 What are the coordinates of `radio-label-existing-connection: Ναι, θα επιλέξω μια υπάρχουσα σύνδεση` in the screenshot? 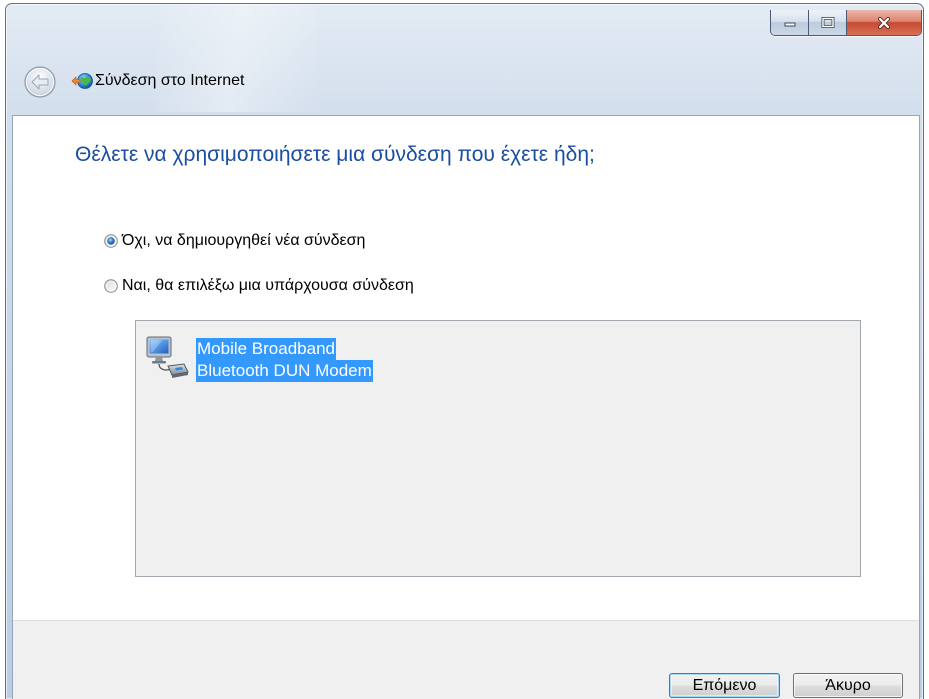 It's located at (268, 286).